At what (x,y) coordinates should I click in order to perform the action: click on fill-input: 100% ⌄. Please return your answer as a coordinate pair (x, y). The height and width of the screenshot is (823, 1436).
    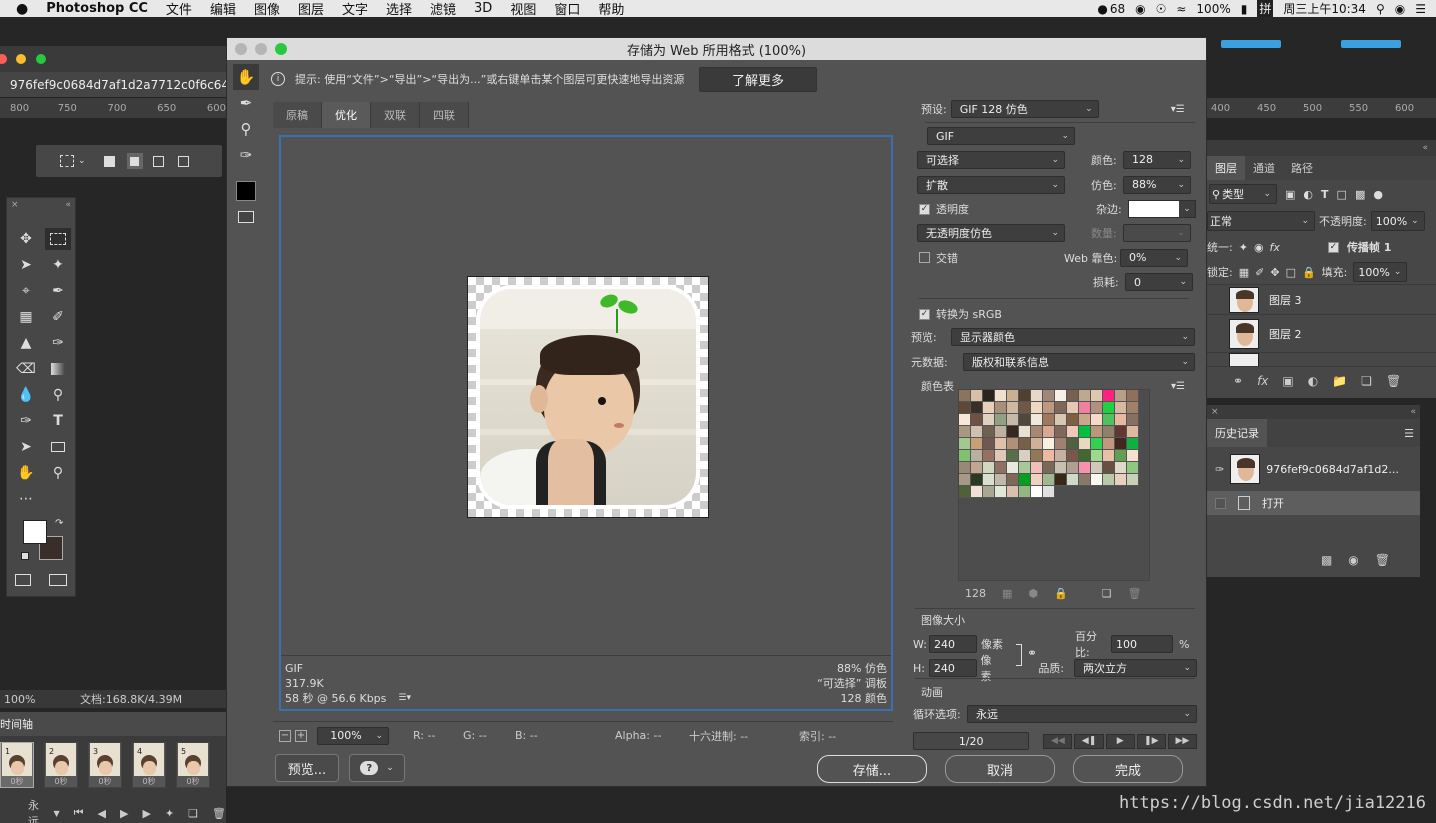
    Looking at the image, I should click on (1380, 272).